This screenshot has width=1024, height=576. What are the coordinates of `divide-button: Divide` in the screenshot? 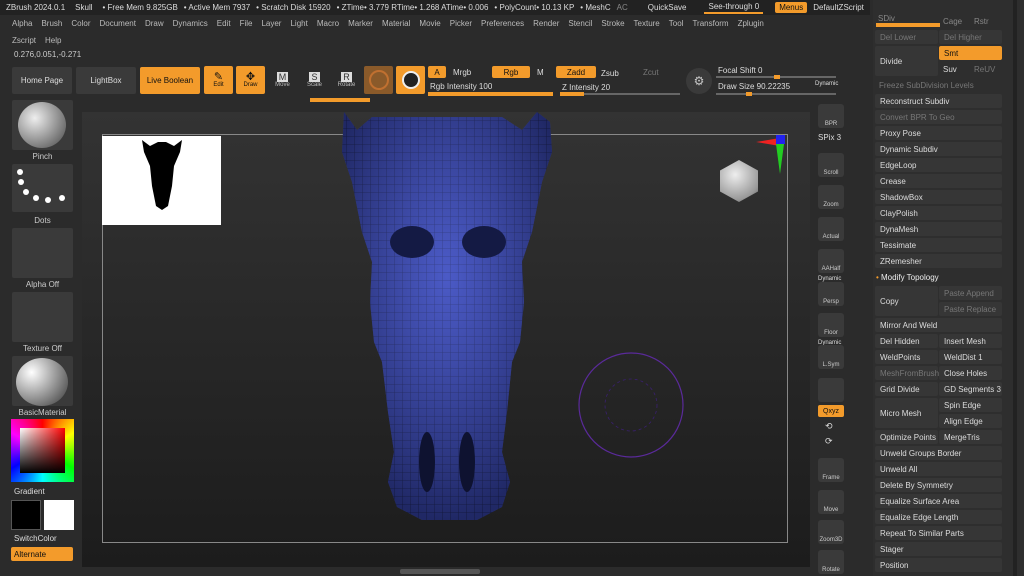 It's located at (906, 61).